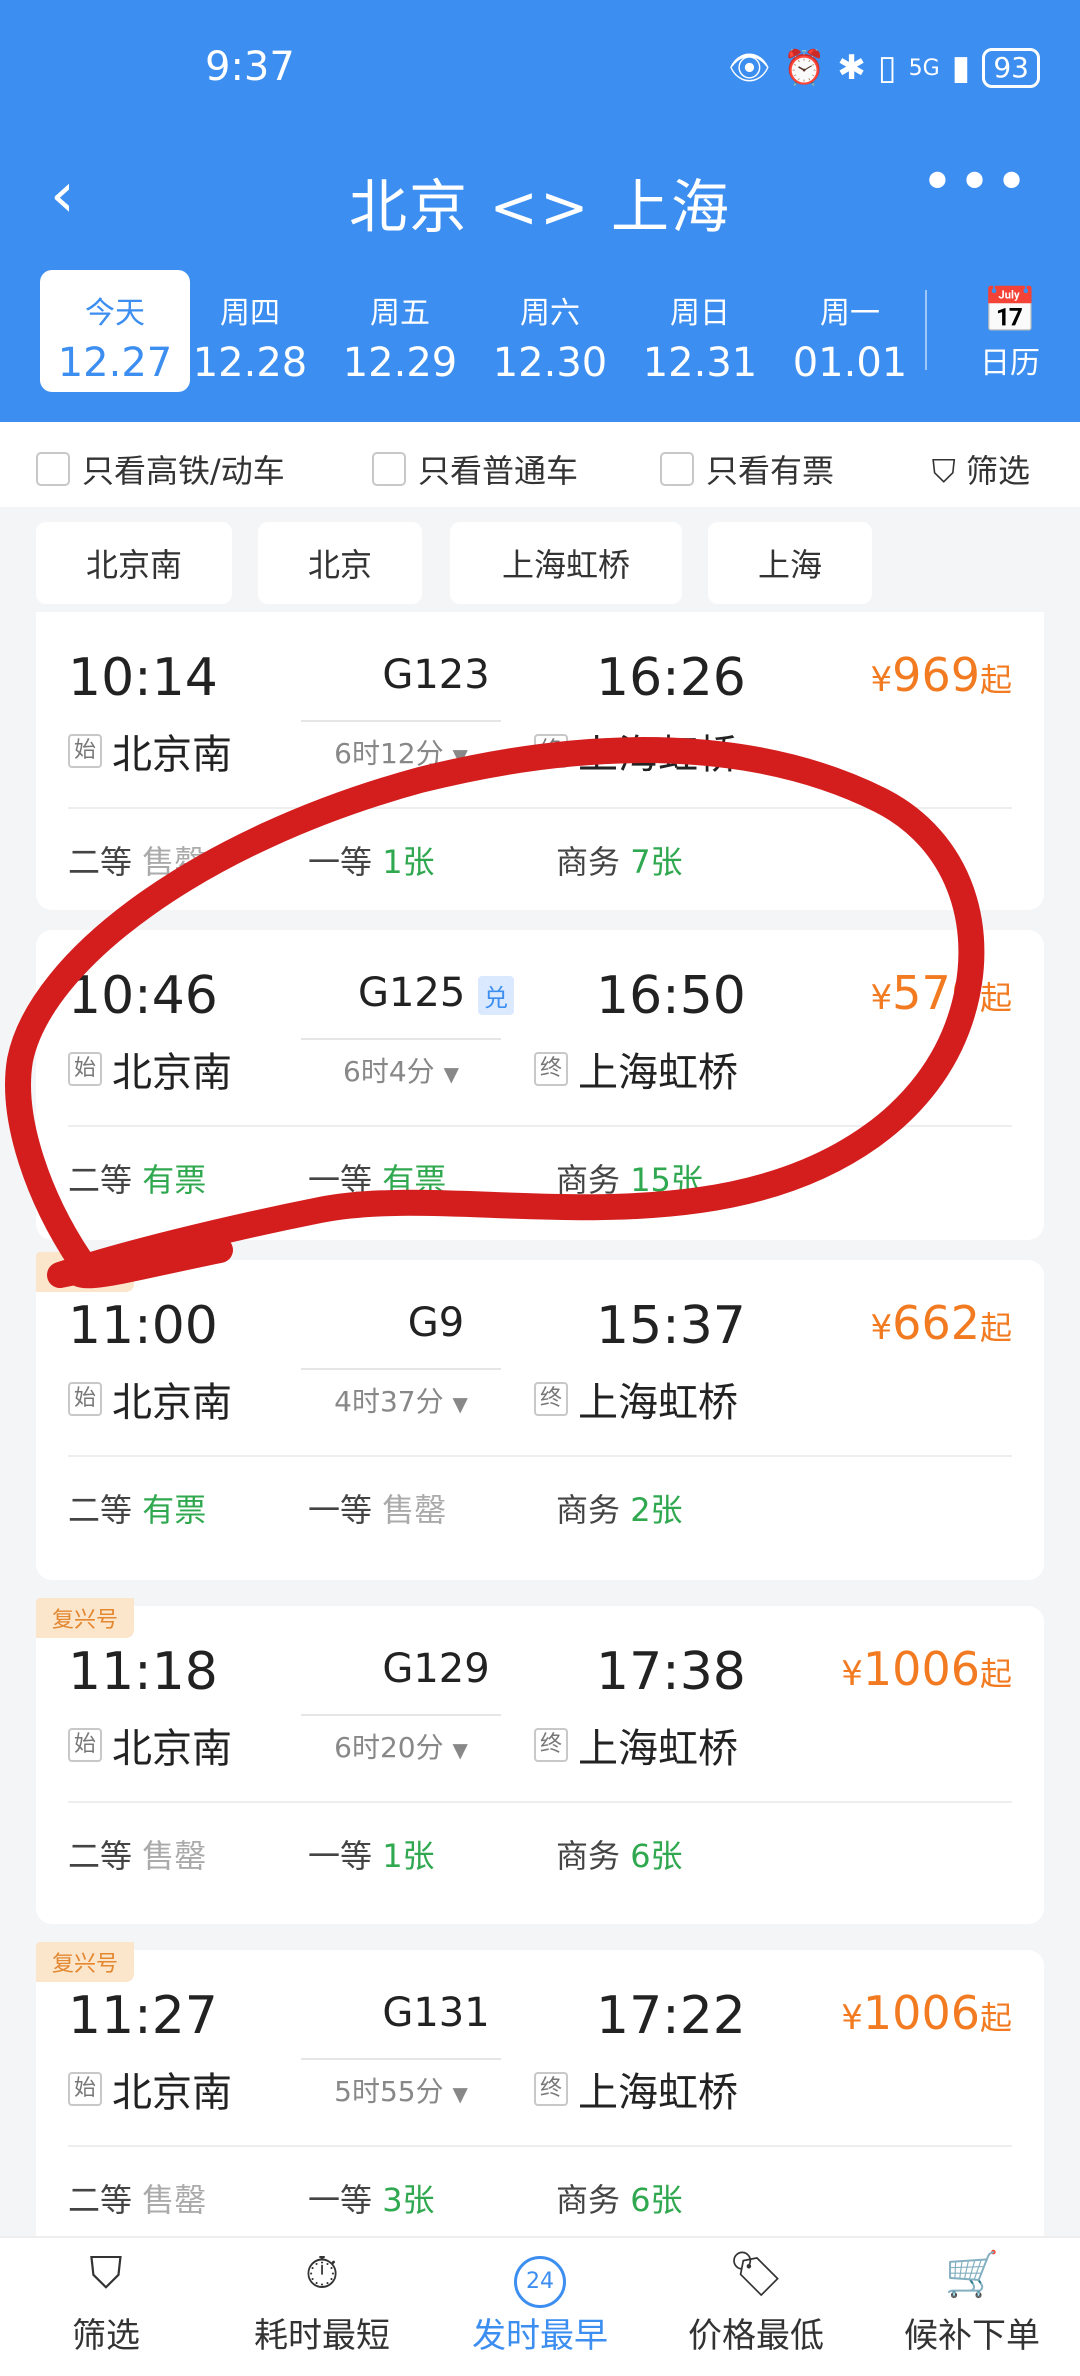 The image size is (1080, 2376). I want to click on departure-time: 11:00, so click(143, 1326).